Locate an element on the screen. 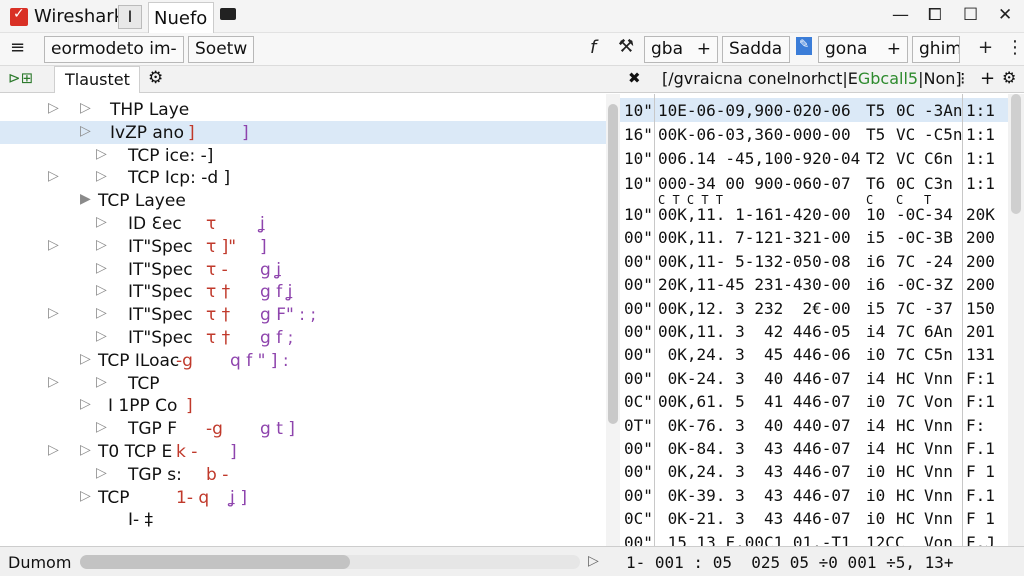  minimize-icon: — is located at coordinates (900, 15).